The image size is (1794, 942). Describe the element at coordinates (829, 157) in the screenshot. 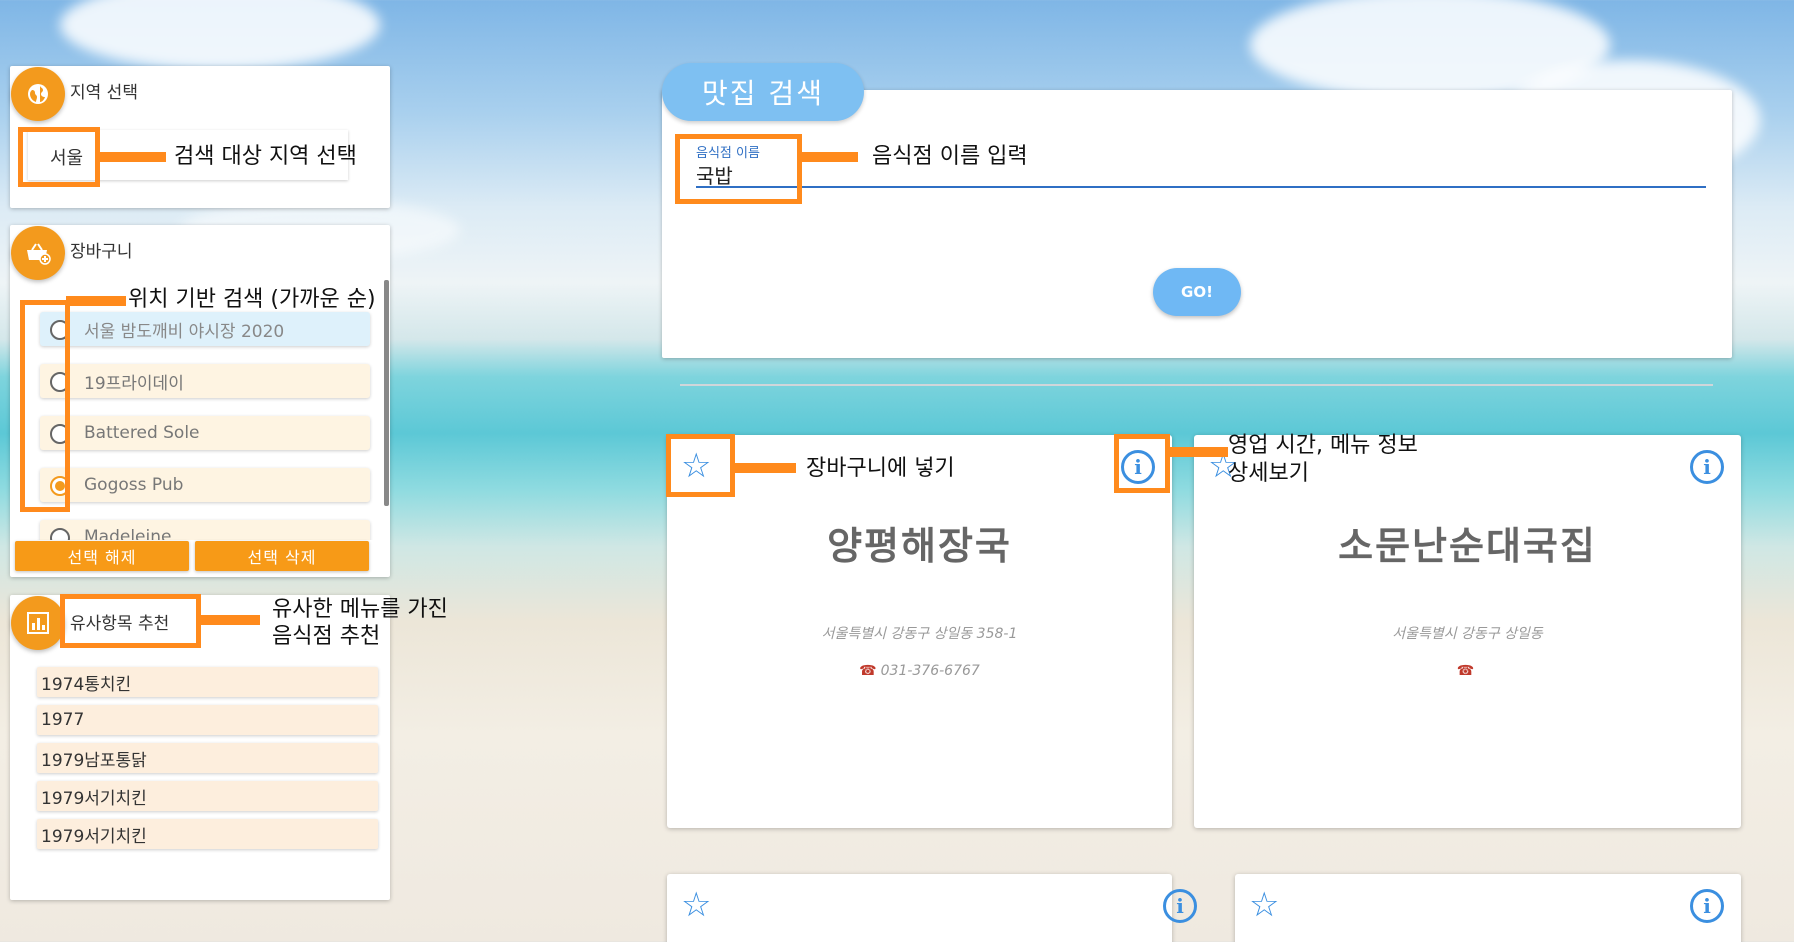

I see `search-annotation-line` at that location.